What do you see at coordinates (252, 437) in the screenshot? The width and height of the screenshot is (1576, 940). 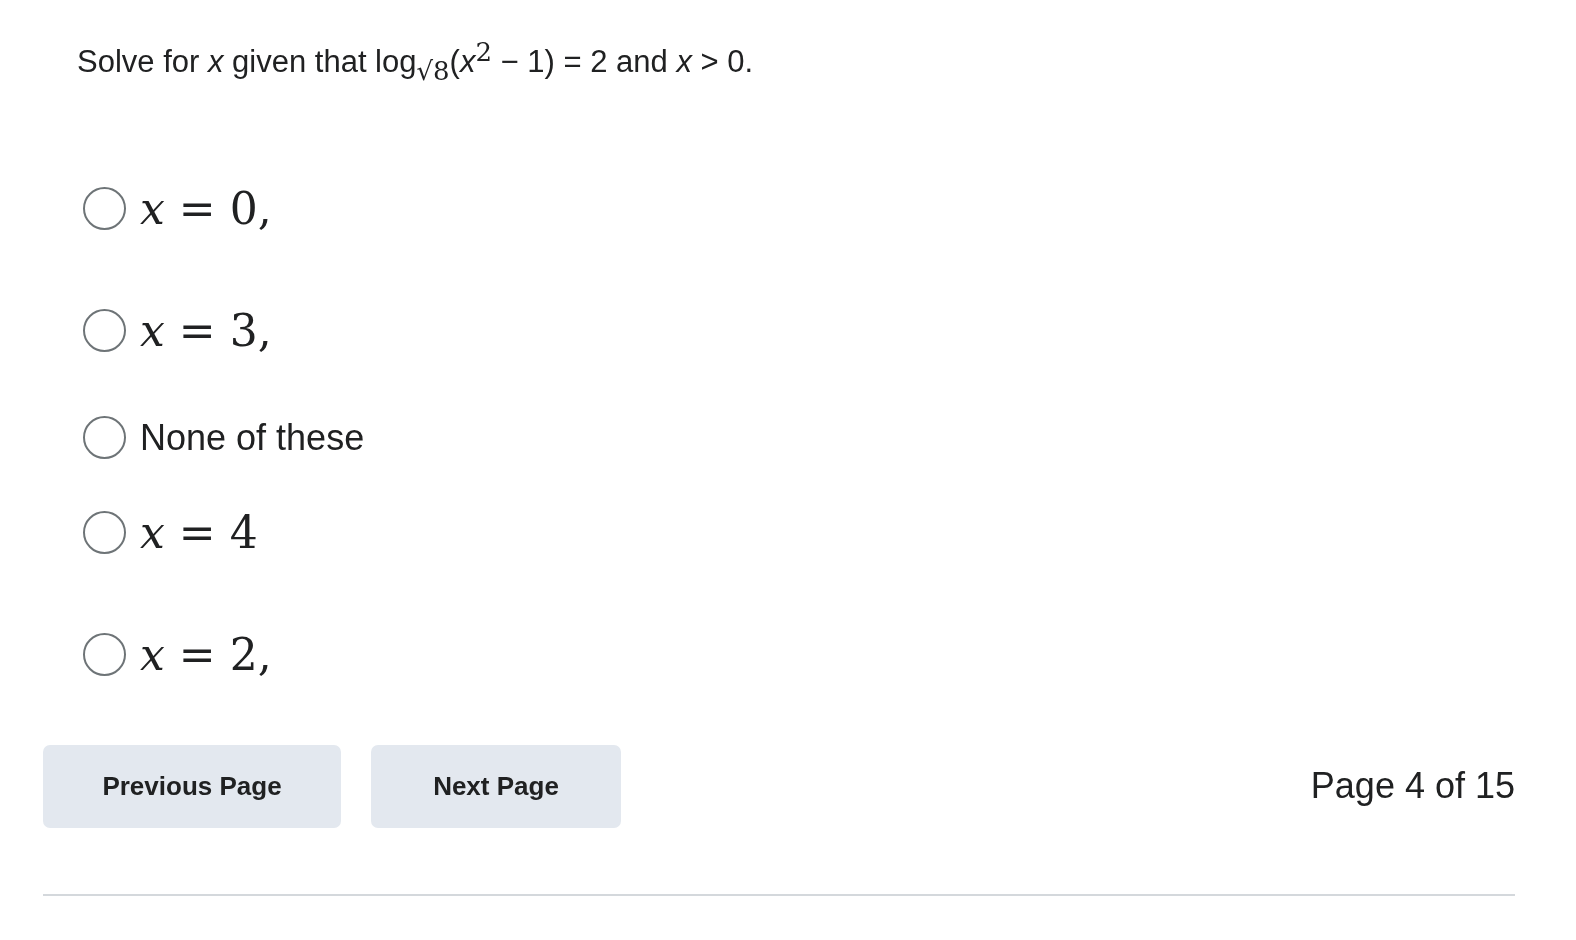 I see `option-label: None of these` at bounding box center [252, 437].